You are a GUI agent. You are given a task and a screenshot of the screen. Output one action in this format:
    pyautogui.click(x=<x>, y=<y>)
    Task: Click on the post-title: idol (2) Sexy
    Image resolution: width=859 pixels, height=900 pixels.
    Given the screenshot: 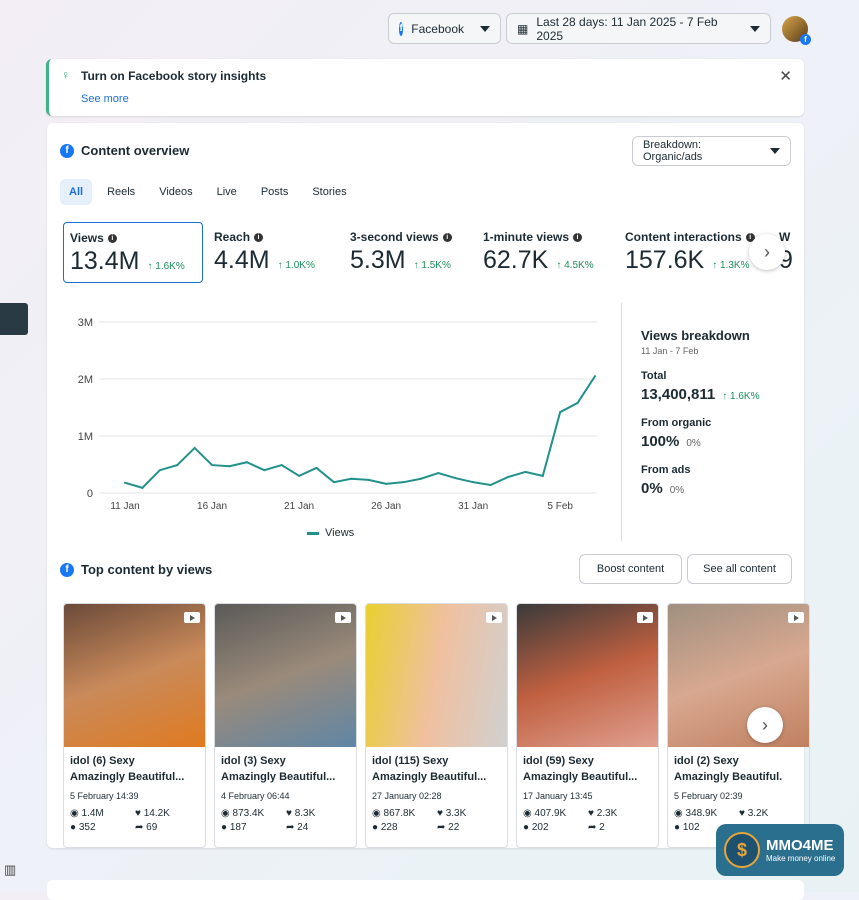 What is the action you would take?
    pyautogui.click(x=706, y=761)
    